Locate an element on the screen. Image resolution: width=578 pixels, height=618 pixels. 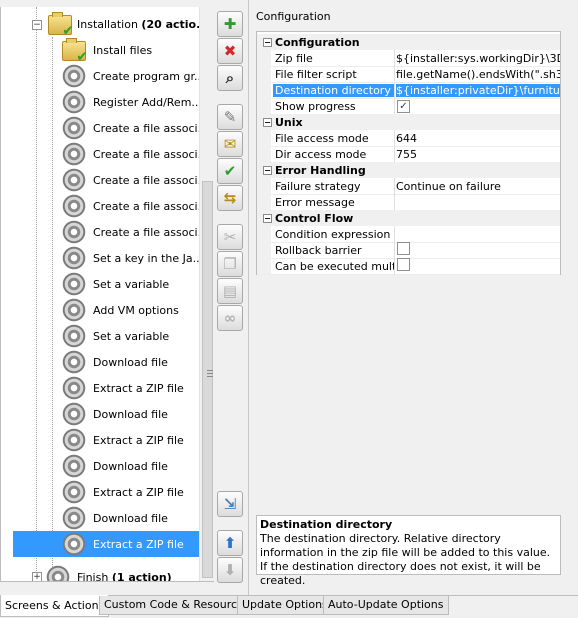
tab-screens-actions: Screens & Actions is located at coordinates (55, 606).